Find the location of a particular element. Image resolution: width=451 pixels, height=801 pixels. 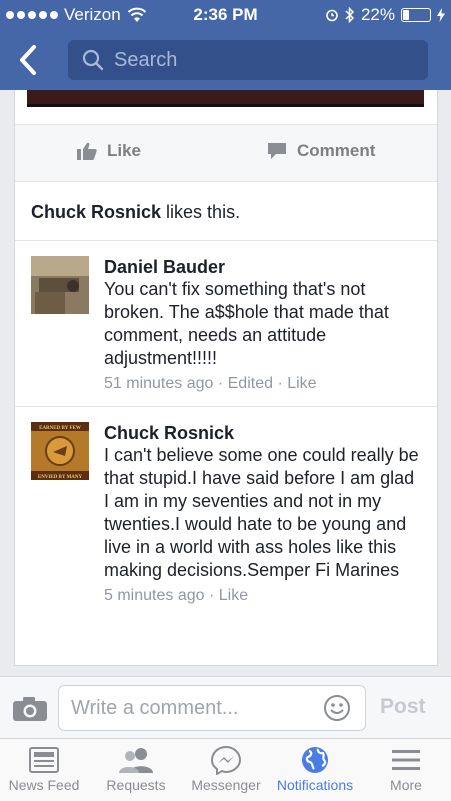

search-icon is located at coordinates (93, 60).